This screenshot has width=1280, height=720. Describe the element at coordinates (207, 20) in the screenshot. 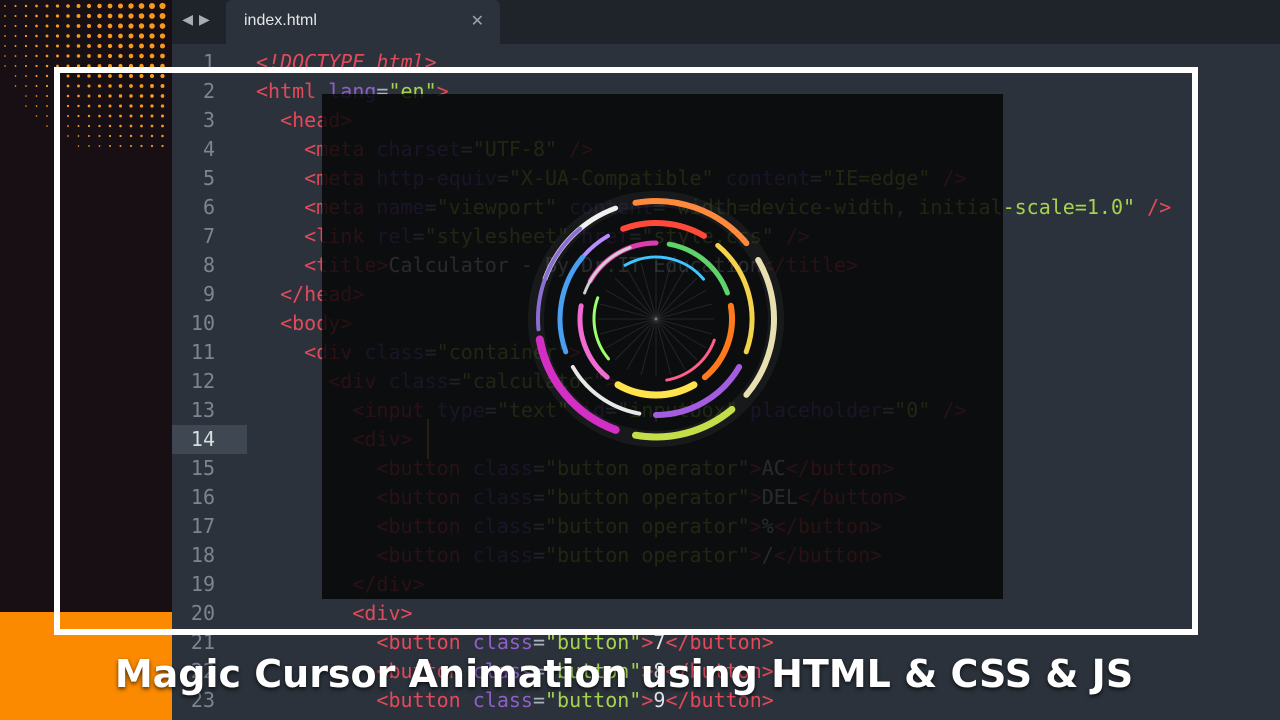

I see `chevron-right-icon: ▶` at that location.